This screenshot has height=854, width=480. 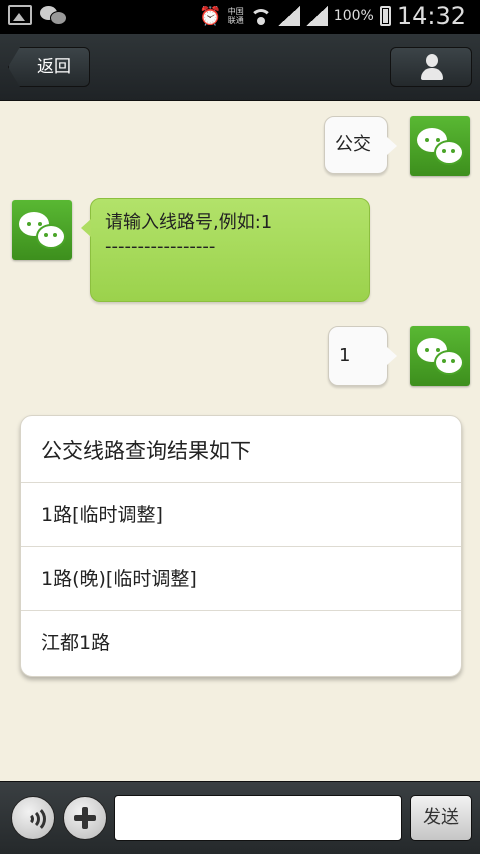 I want to click on voice-icon, so click(x=35, y=819).